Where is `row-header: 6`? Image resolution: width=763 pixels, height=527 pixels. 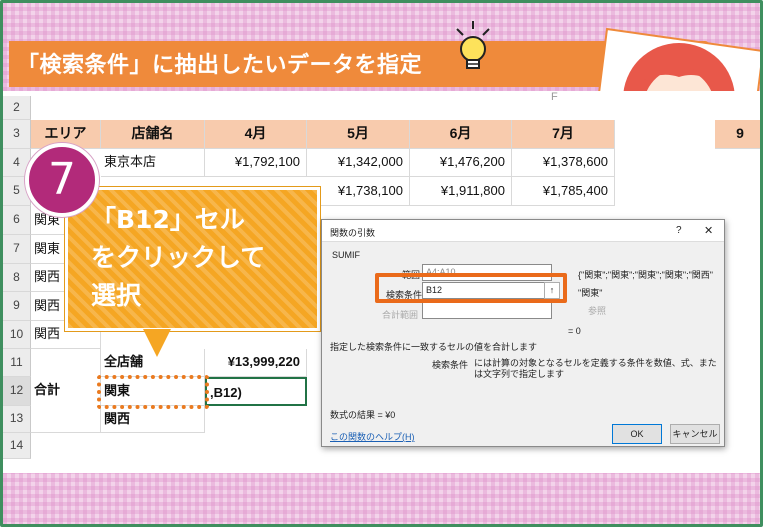
row-header: 6 is located at coordinates (17, 220).